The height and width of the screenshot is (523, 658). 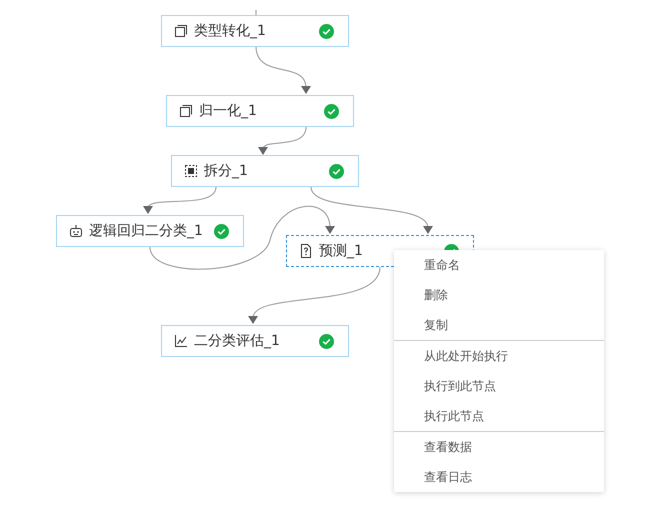 What do you see at coordinates (228, 111) in the screenshot?
I see `node-label: 归一化_1` at bounding box center [228, 111].